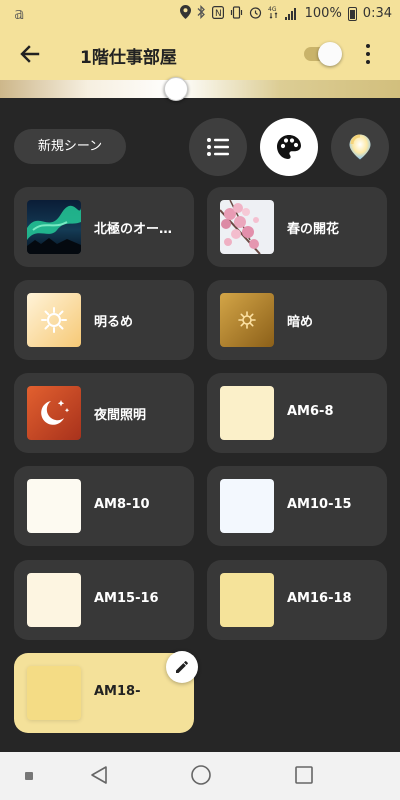 The image size is (400, 800). I want to click on scene-label: AM18-, so click(117, 691).